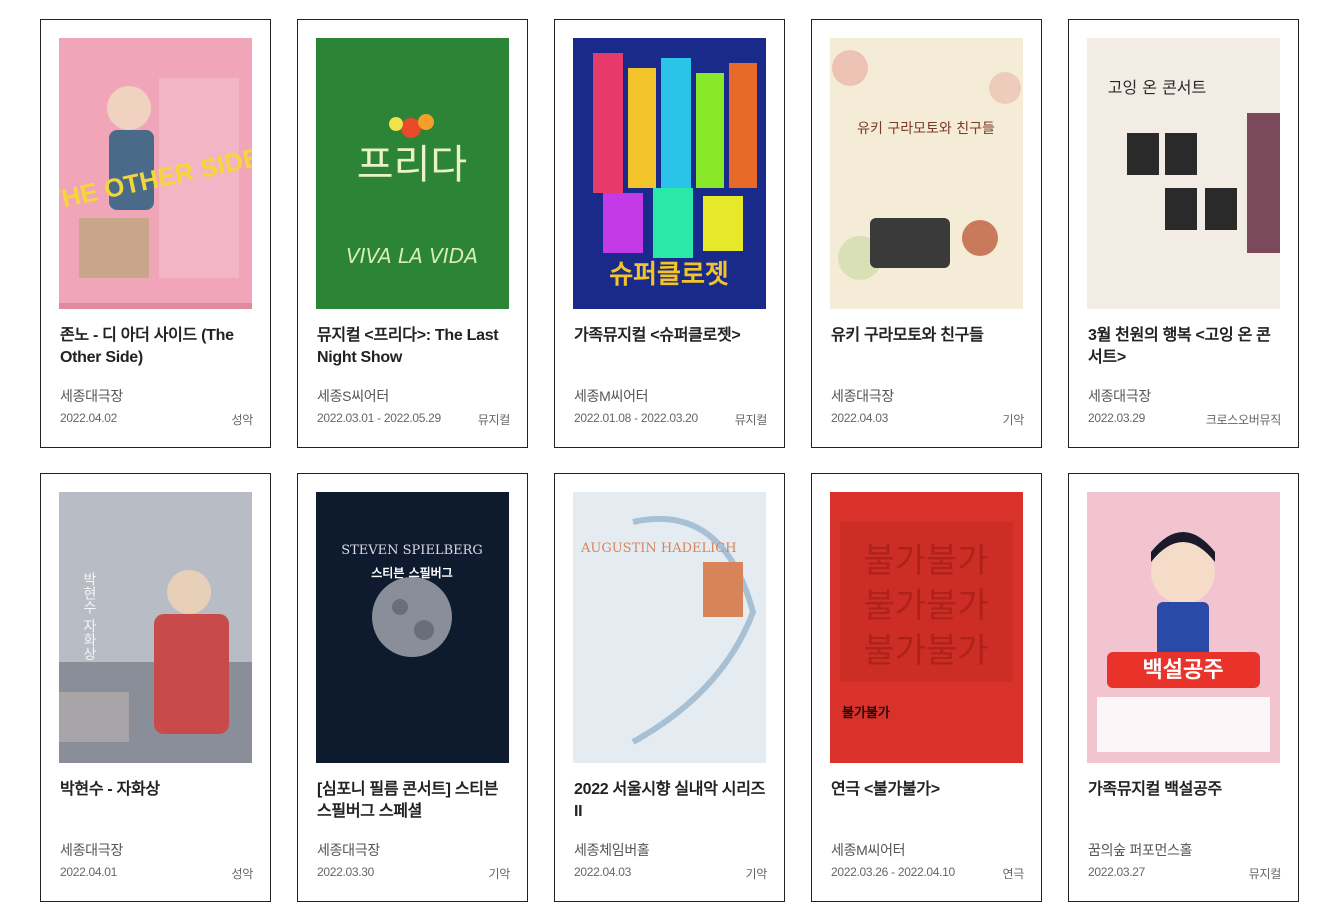 This screenshot has height=923, width=1328. What do you see at coordinates (1117, 872) in the screenshot?
I see `event-date: 2022.03.27` at bounding box center [1117, 872].